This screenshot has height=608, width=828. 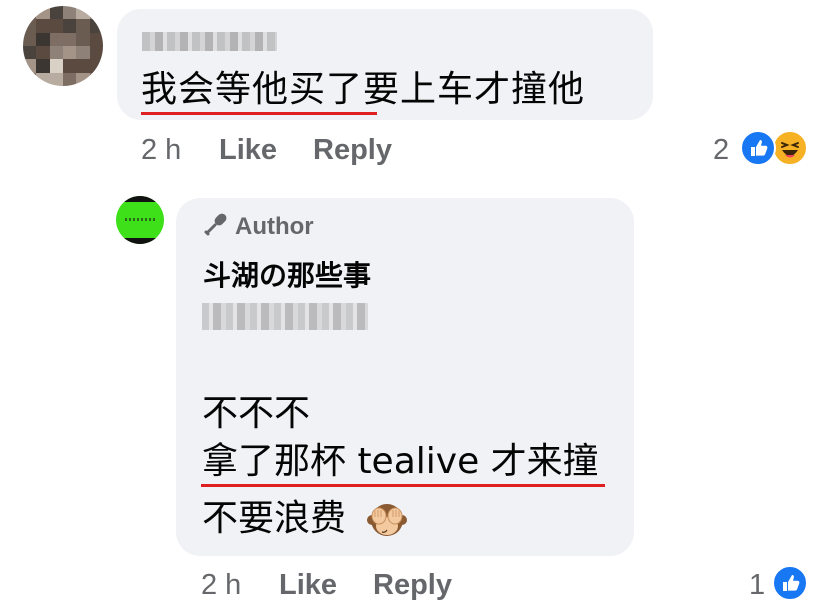 I want to click on comment-like-button: Like, so click(x=248, y=150).